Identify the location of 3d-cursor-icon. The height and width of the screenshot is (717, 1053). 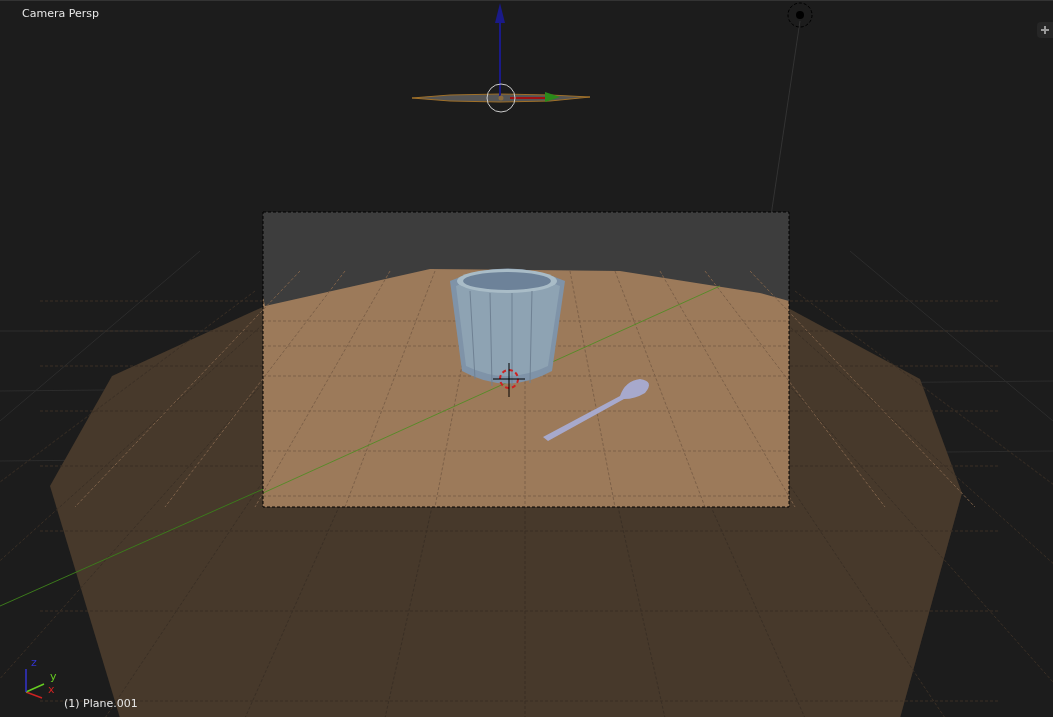
(509, 380).